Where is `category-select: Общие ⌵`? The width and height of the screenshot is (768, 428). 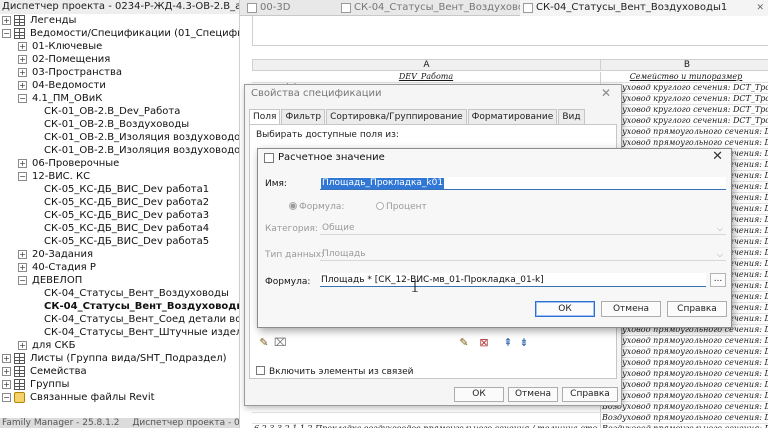
category-select: Общие ⌵ is located at coordinates (523, 228).